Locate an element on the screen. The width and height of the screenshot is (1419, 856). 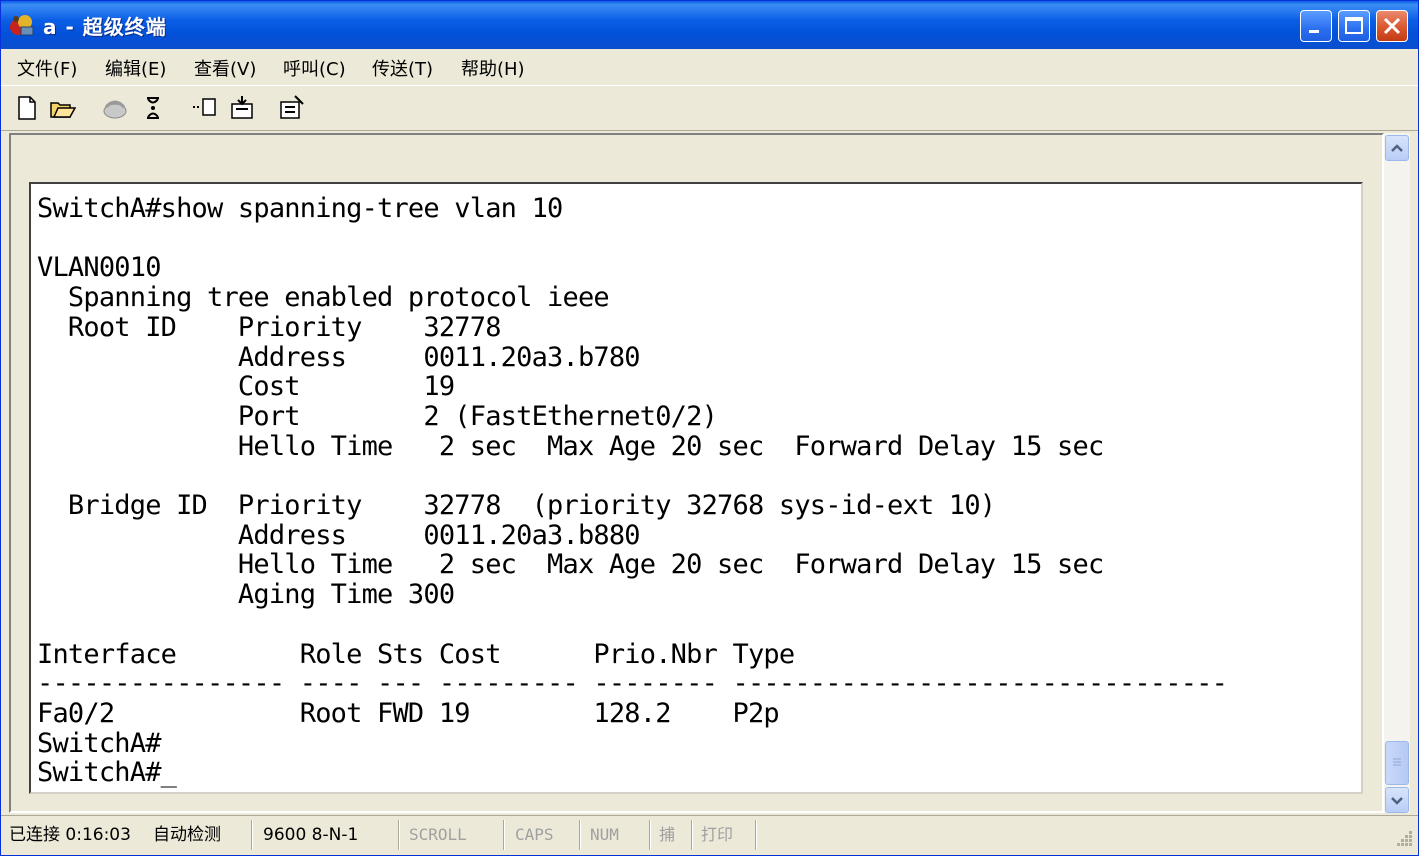
maximize-button is located at coordinates (1354, 26).